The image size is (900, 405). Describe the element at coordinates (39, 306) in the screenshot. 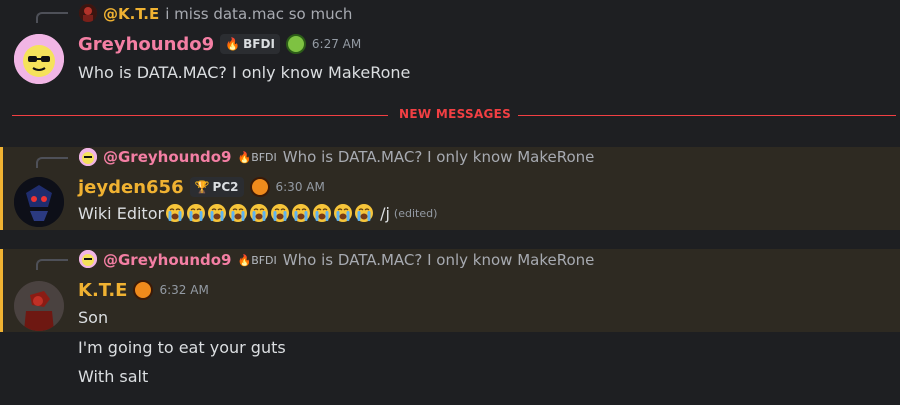

I see `kte-avatar` at that location.